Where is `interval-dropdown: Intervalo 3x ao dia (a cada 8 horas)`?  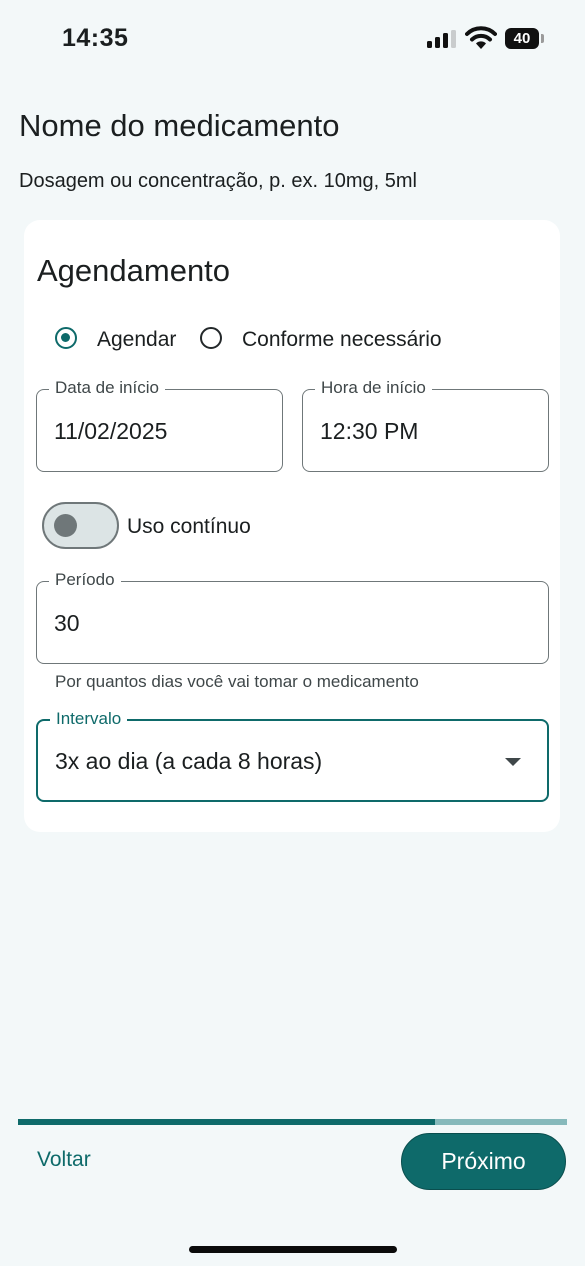 interval-dropdown: Intervalo 3x ao dia (a cada 8 horas) is located at coordinates (292, 755).